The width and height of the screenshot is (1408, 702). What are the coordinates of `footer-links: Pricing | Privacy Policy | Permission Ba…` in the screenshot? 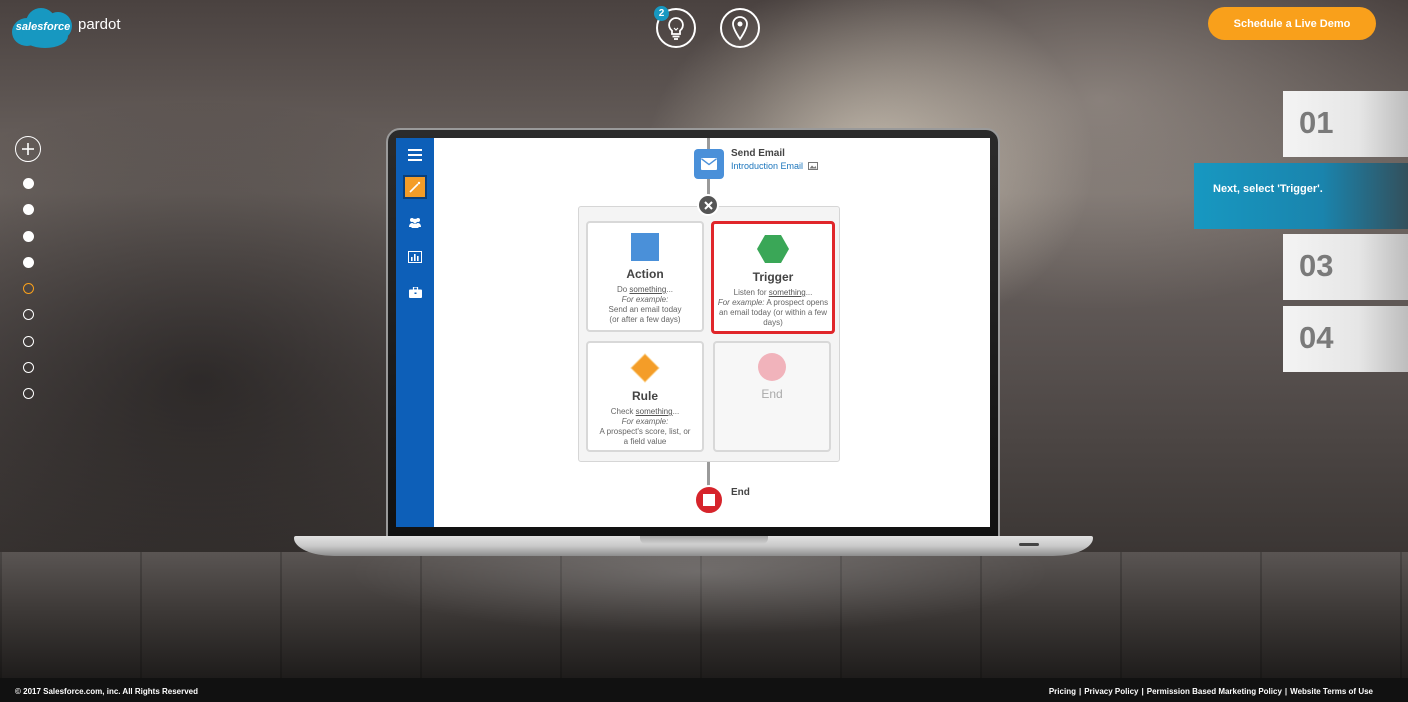 It's located at (1211, 691).